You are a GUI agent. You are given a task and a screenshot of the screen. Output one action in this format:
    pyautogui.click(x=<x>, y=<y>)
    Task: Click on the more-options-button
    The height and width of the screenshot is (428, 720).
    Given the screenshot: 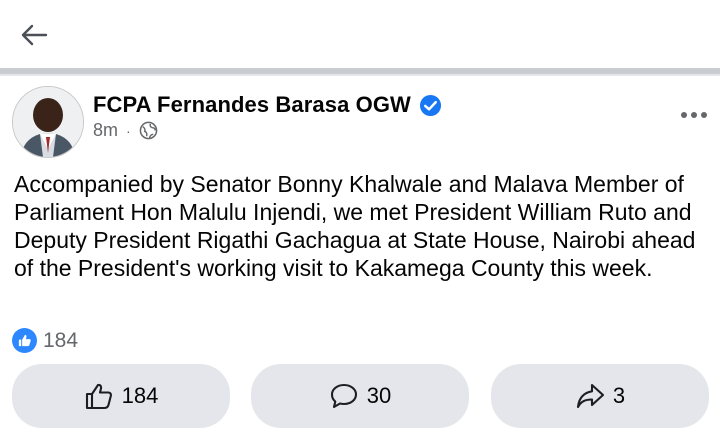 What is the action you would take?
    pyautogui.click(x=694, y=115)
    